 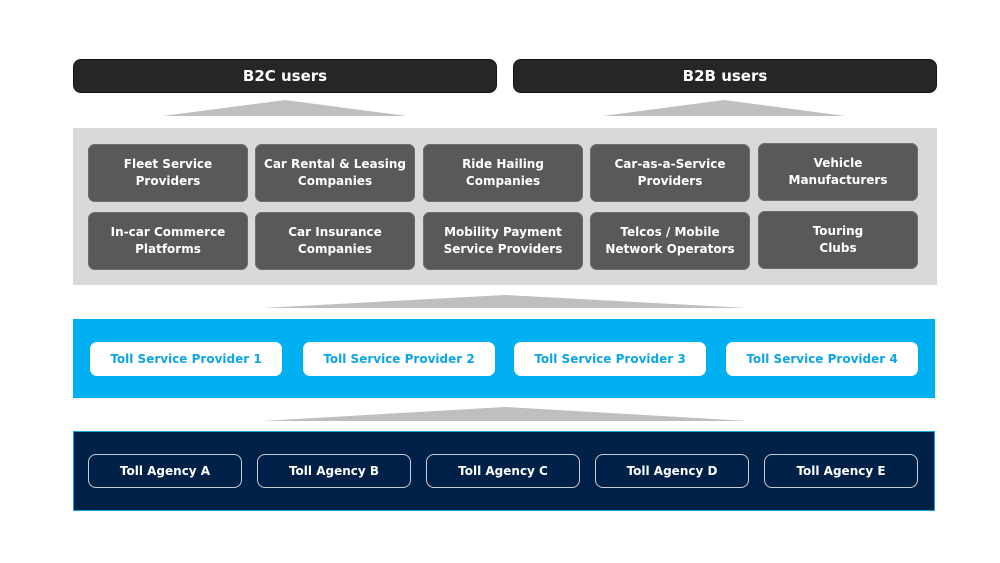 I want to click on tsp-label: Toll Service Provider 4, so click(x=822, y=359).